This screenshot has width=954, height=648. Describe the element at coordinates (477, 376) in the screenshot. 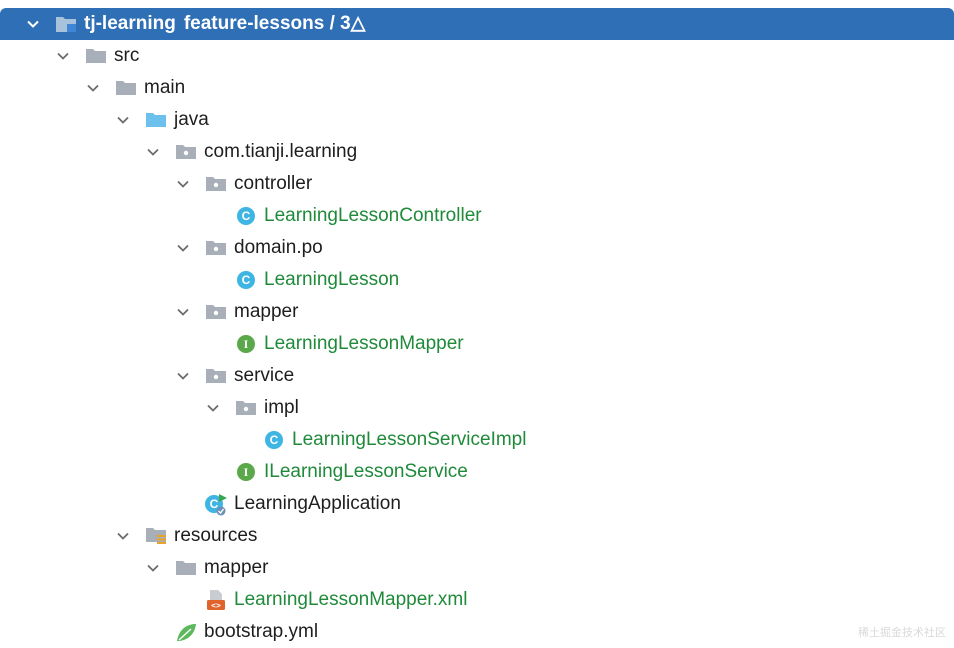

I see `tree-row-service: service` at that location.